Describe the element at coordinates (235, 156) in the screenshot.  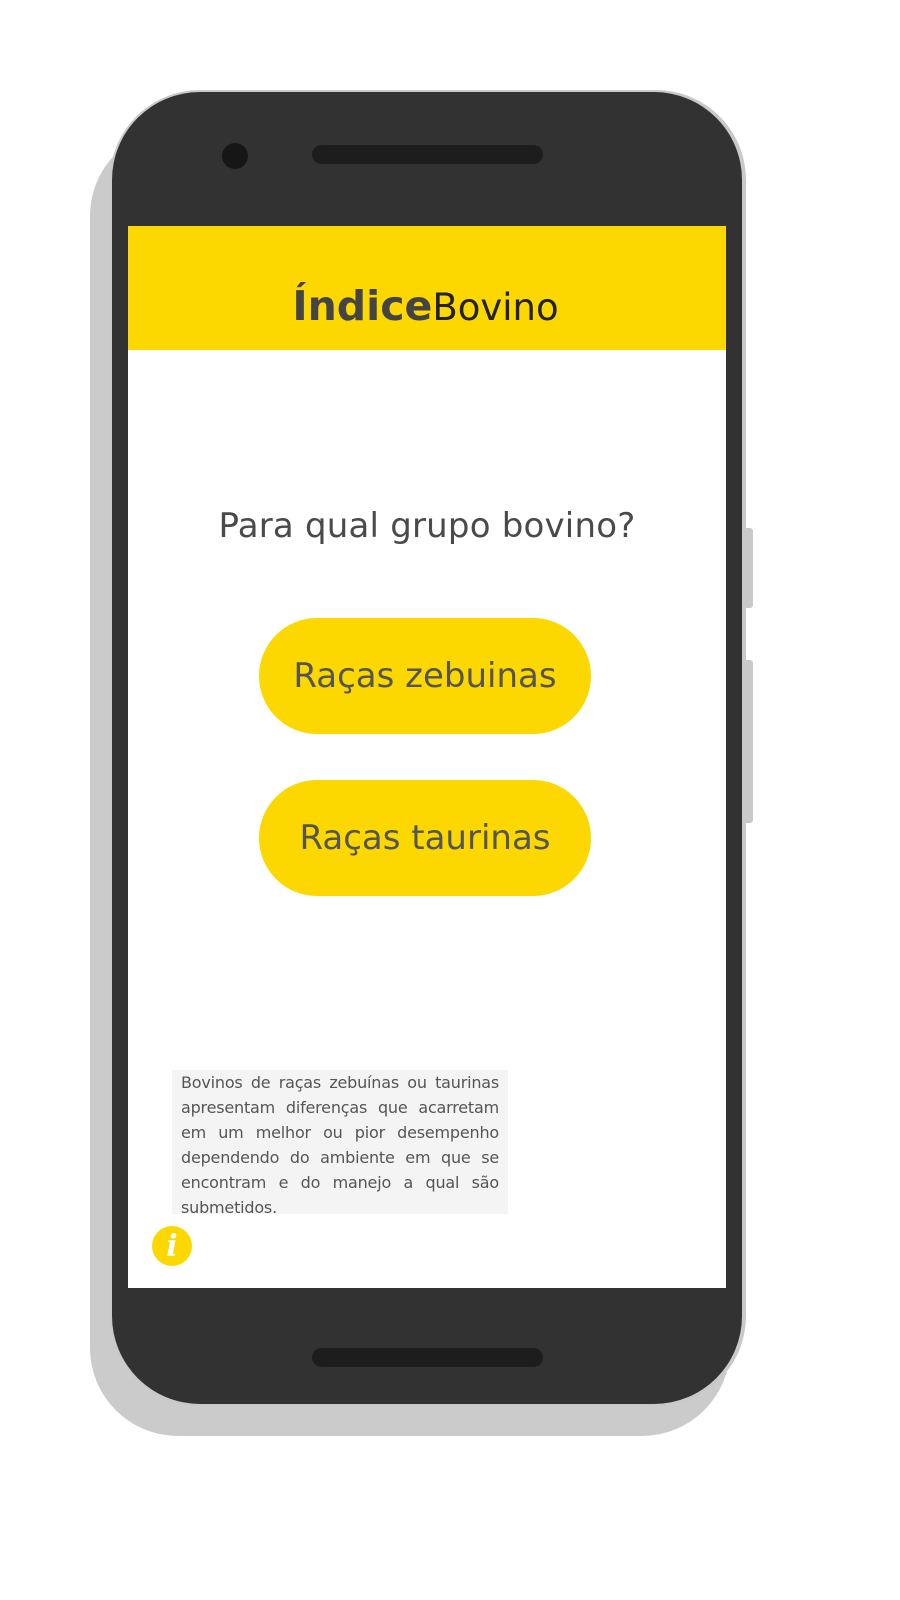
I see `front-camera` at that location.